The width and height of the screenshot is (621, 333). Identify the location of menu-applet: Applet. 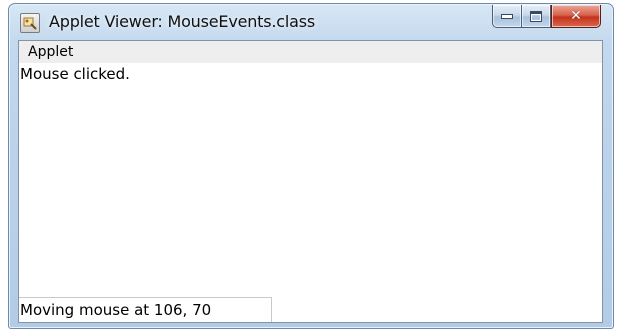
(50, 52).